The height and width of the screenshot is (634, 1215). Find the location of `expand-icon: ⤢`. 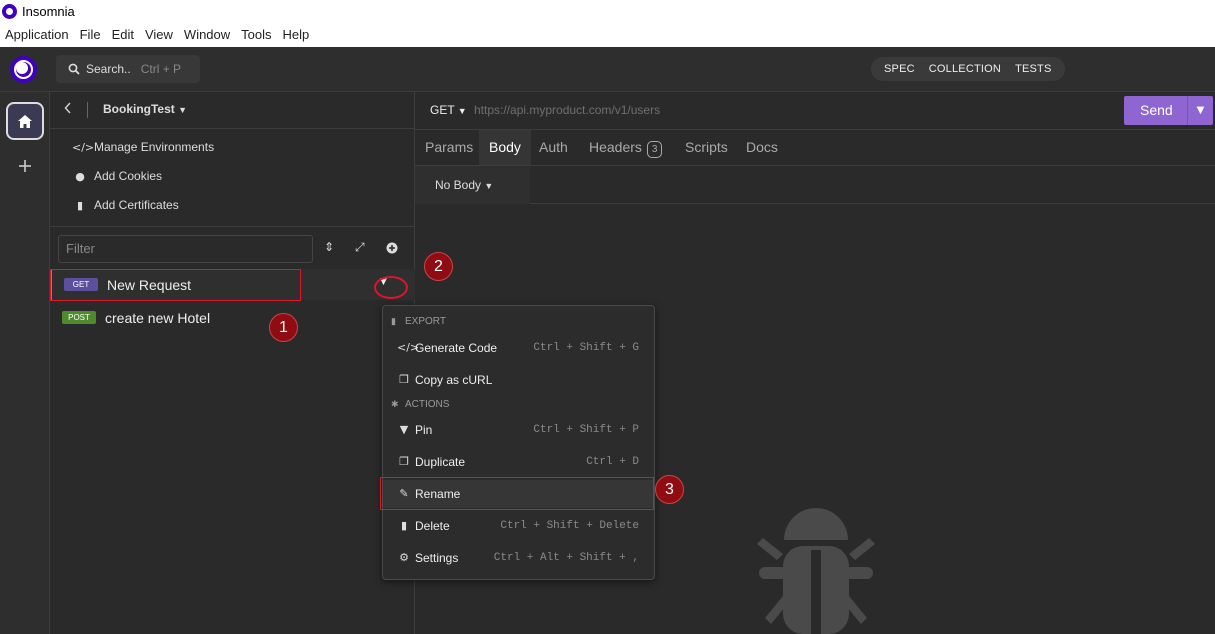

expand-icon: ⤢ is located at coordinates (360, 247).